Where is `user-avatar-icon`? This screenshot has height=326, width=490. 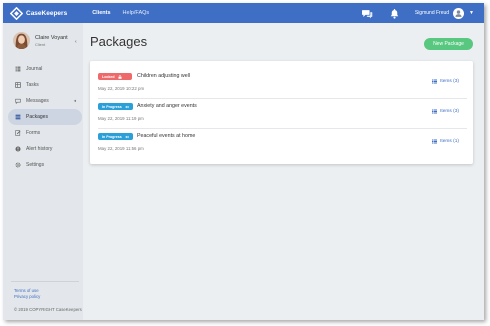
user-avatar-icon is located at coordinates (459, 13).